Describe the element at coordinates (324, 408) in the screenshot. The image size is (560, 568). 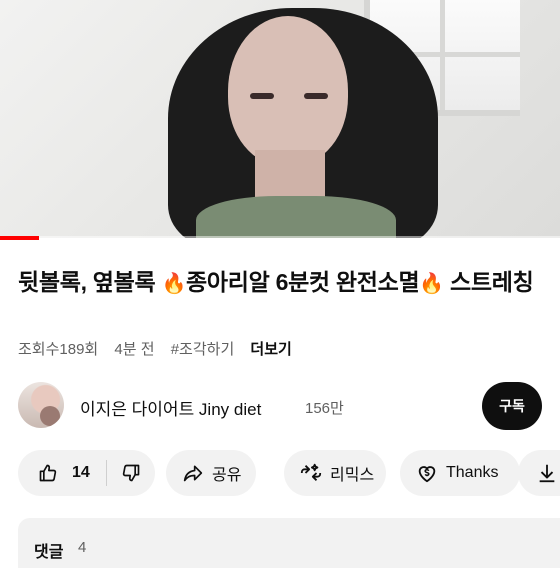
I see `subscriber-count: 156만` at that location.